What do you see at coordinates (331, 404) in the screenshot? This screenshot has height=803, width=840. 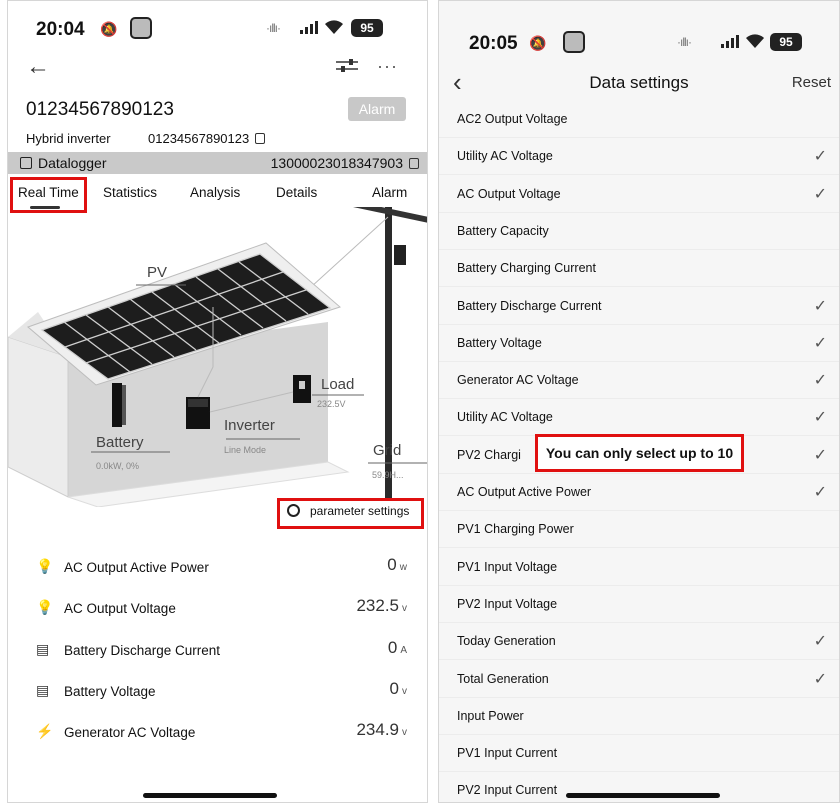 I see `load-value: 232.5V` at bounding box center [331, 404].